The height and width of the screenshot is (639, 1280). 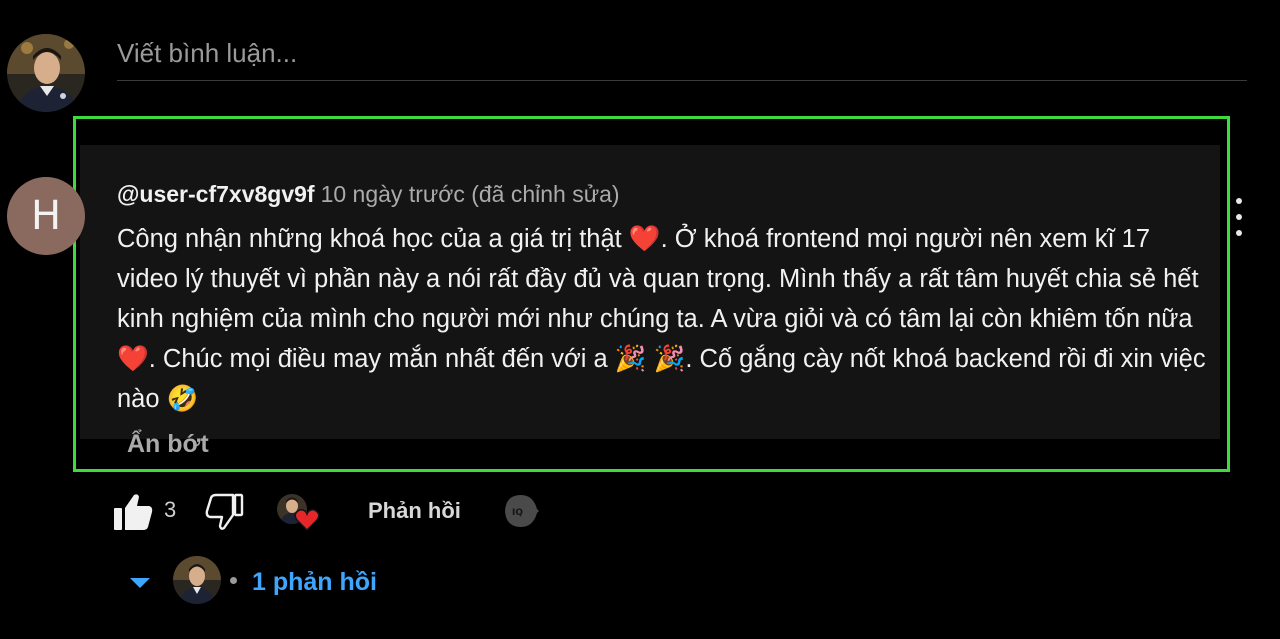 What do you see at coordinates (314, 582) in the screenshot?
I see `replies-count-label: 1 phản hồi` at bounding box center [314, 582].